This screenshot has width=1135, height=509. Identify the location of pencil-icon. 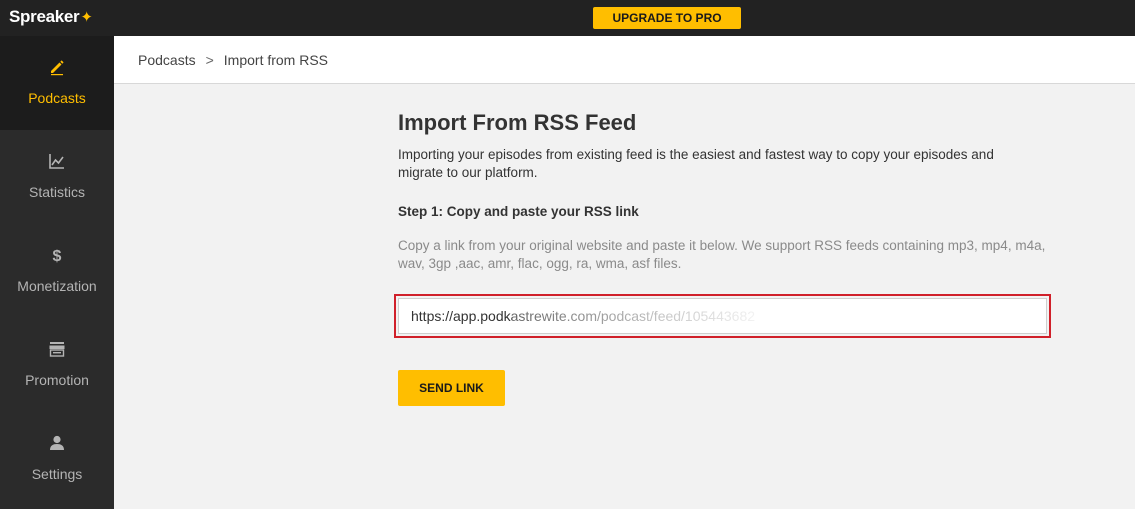
(57, 67).